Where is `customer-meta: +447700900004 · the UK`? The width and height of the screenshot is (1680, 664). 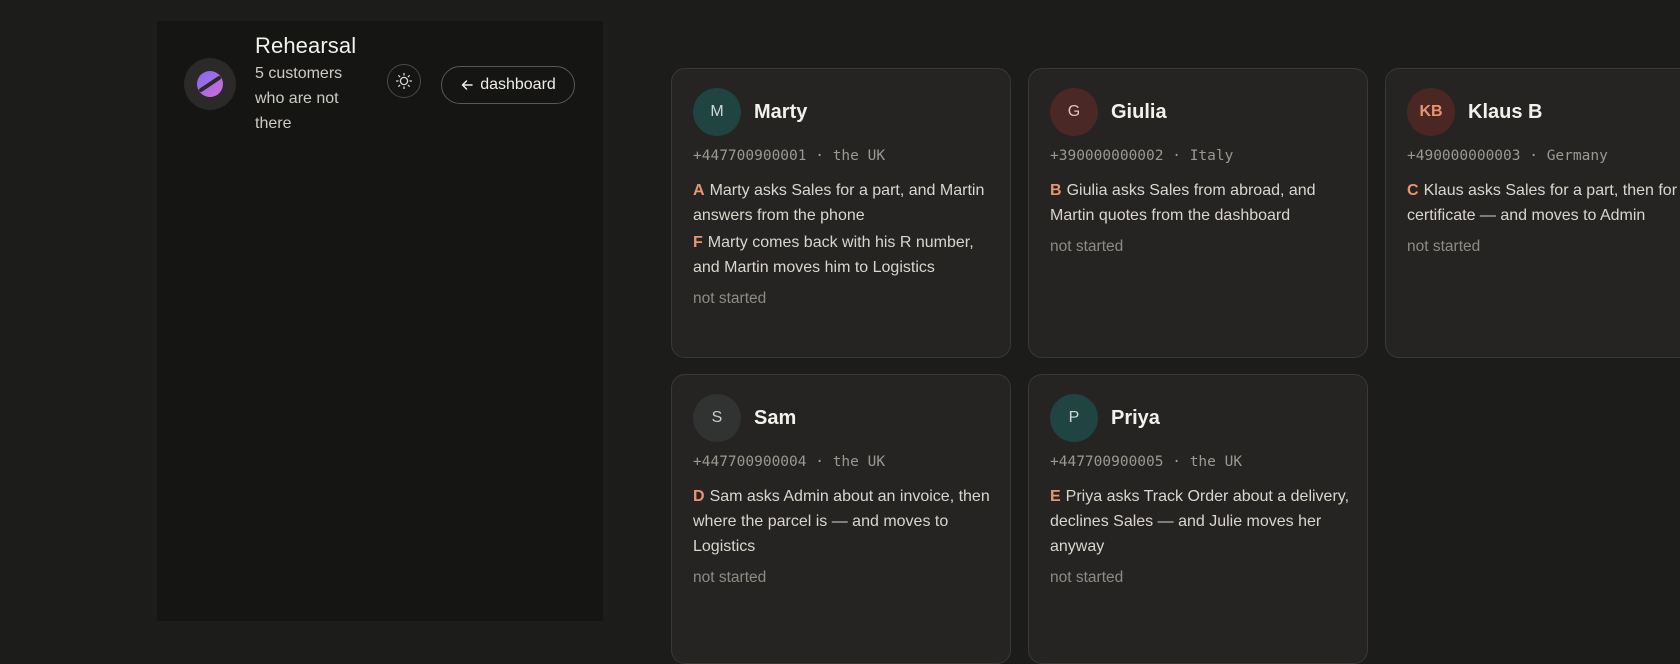 customer-meta: +447700900004 · the UK is located at coordinates (789, 462).